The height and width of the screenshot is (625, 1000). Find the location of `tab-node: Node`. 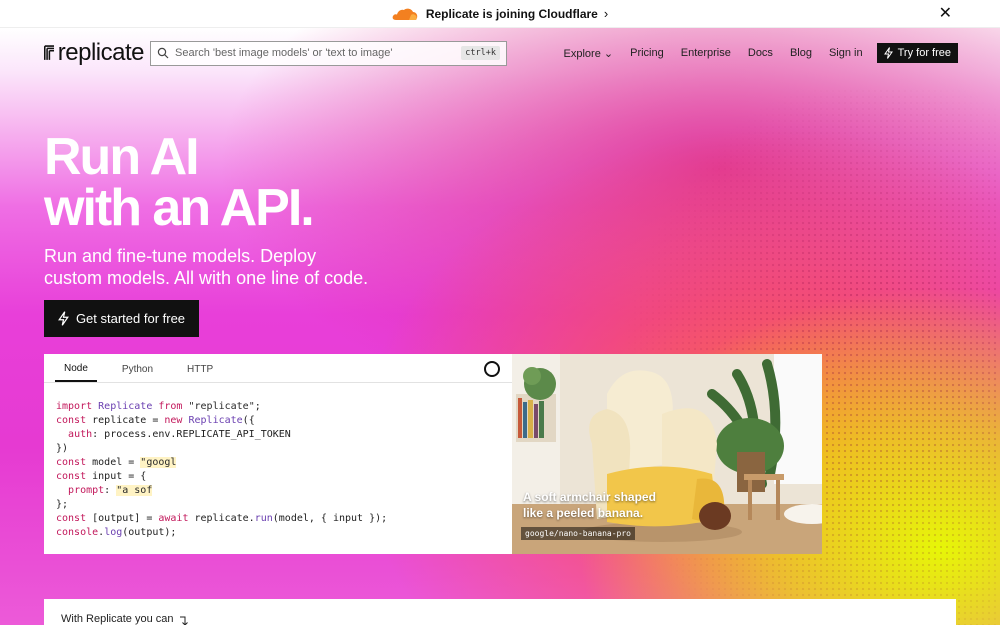

tab-node: Node is located at coordinates (76, 372).